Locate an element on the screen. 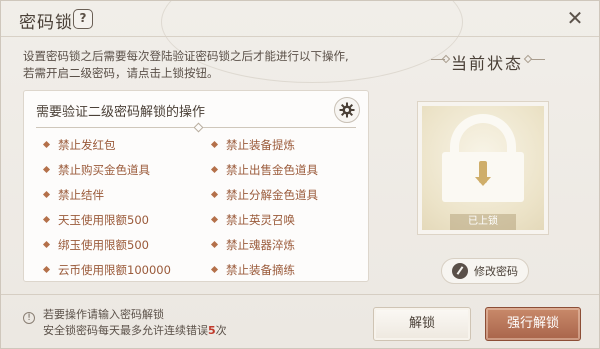 The image size is (600, 349). question-icon: ? is located at coordinates (83, 19).